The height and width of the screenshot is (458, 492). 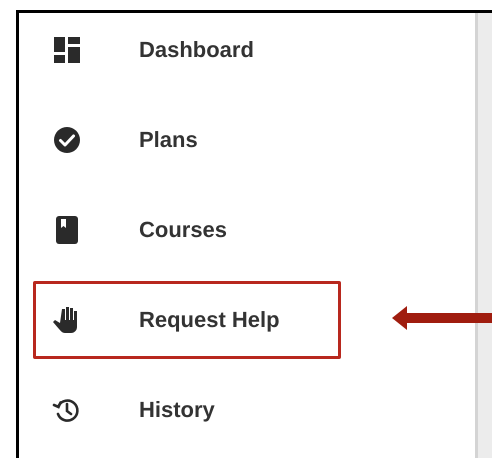 What do you see at coordinates (187, 50) in the screenshot?
I see `menu-item: Dashboard` at bounding box center [187, 50].